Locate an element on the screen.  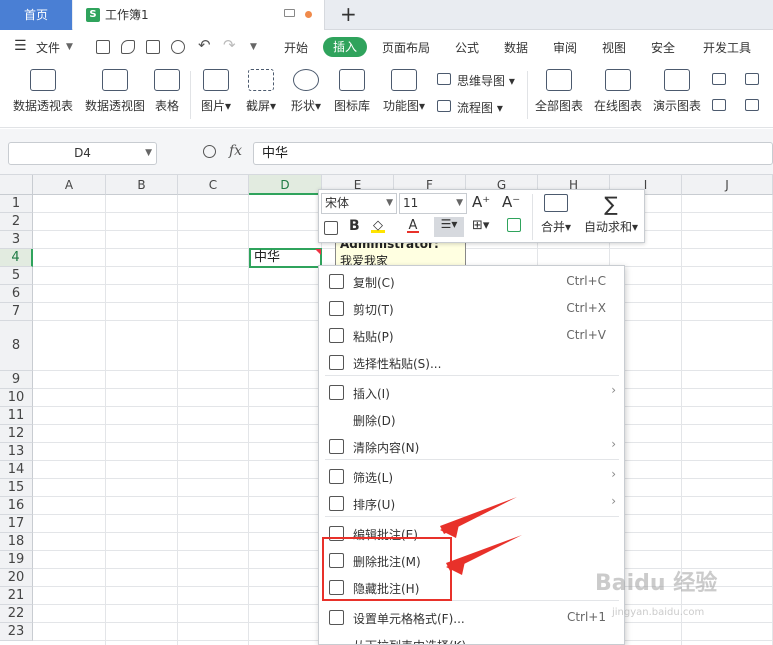
name-box: D4 ▼ is located at coordinates (82, 153).